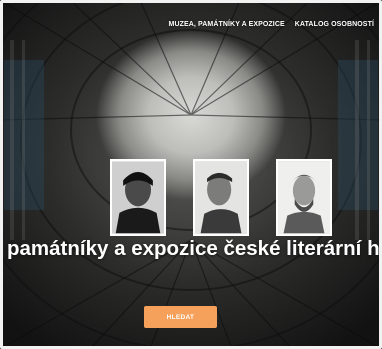 The image size is (382, 349). What do you see at coordinates (227, 24) in the screenshot?
I see `nav-link-museums: MUZEA, PAMÁTNÍKY A EXPOZICE` at bounding box center [227, 24].